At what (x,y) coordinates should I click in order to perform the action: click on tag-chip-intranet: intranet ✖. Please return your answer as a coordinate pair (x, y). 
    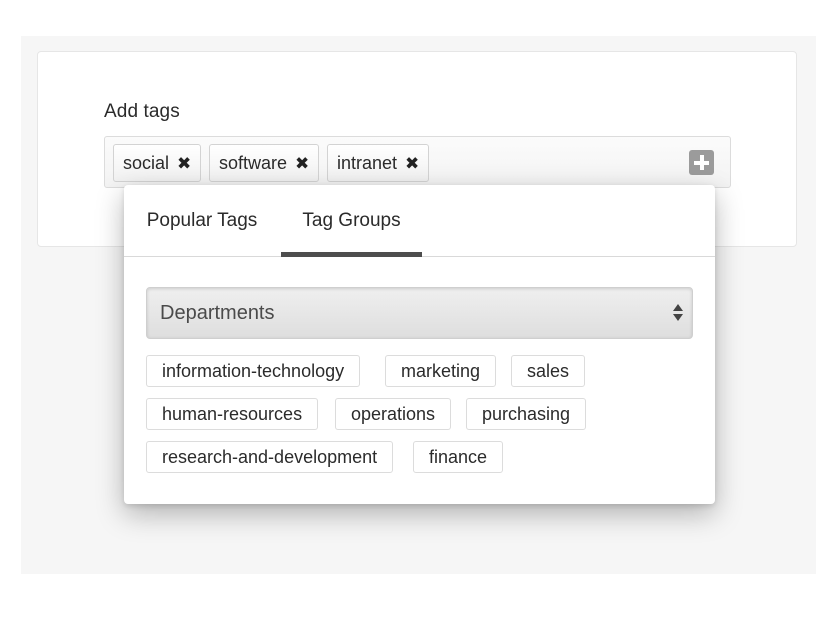
    Looking at the image, I should click on (378, 163).